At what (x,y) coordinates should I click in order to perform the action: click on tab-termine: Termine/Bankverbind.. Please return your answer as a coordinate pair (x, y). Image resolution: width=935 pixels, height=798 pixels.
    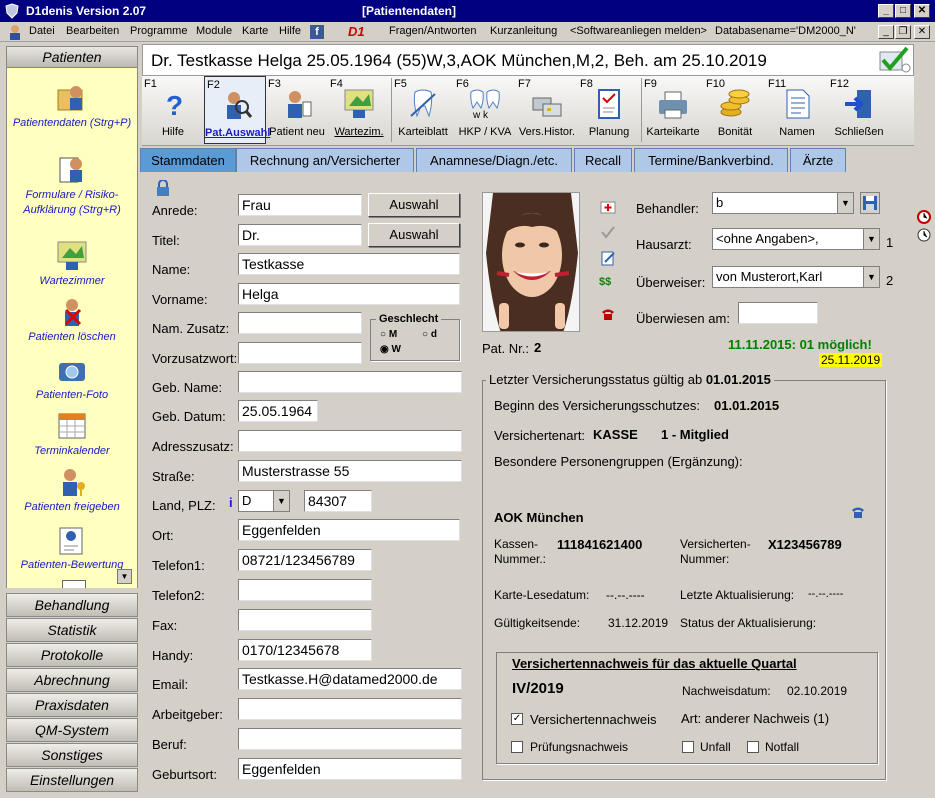
    Looking at the image, I should click on (711, 160).